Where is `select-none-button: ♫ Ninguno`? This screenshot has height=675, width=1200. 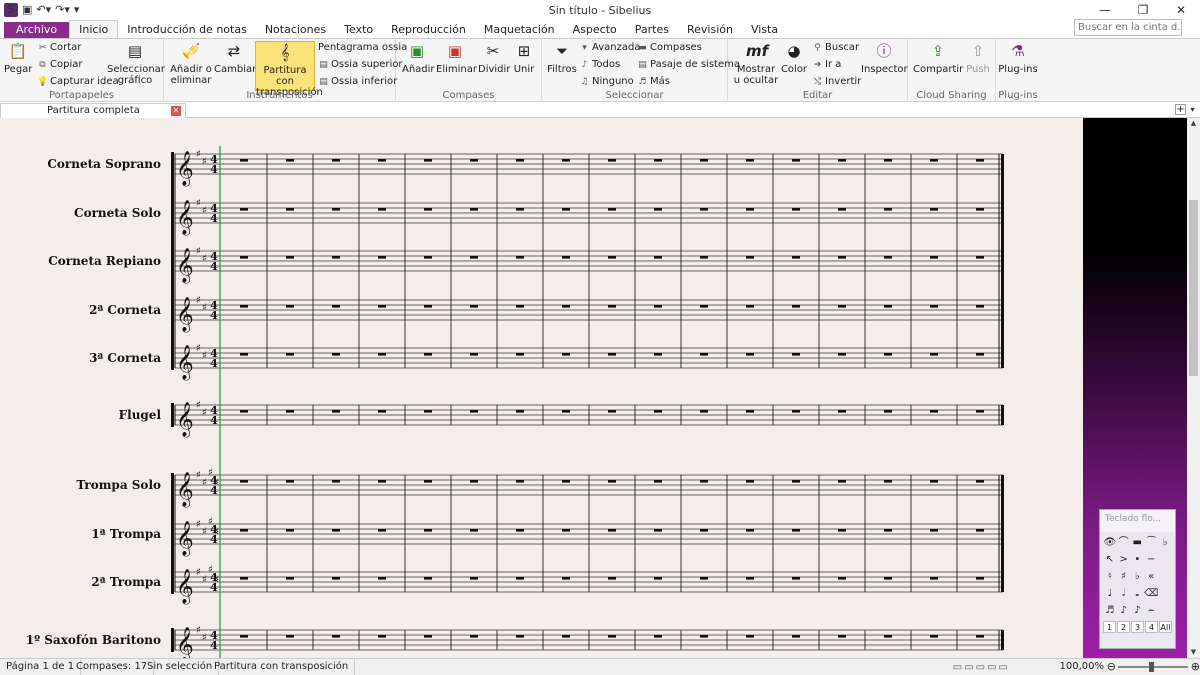
select-none-button: ♫ Ninguno is located at coordinates (606, 82).